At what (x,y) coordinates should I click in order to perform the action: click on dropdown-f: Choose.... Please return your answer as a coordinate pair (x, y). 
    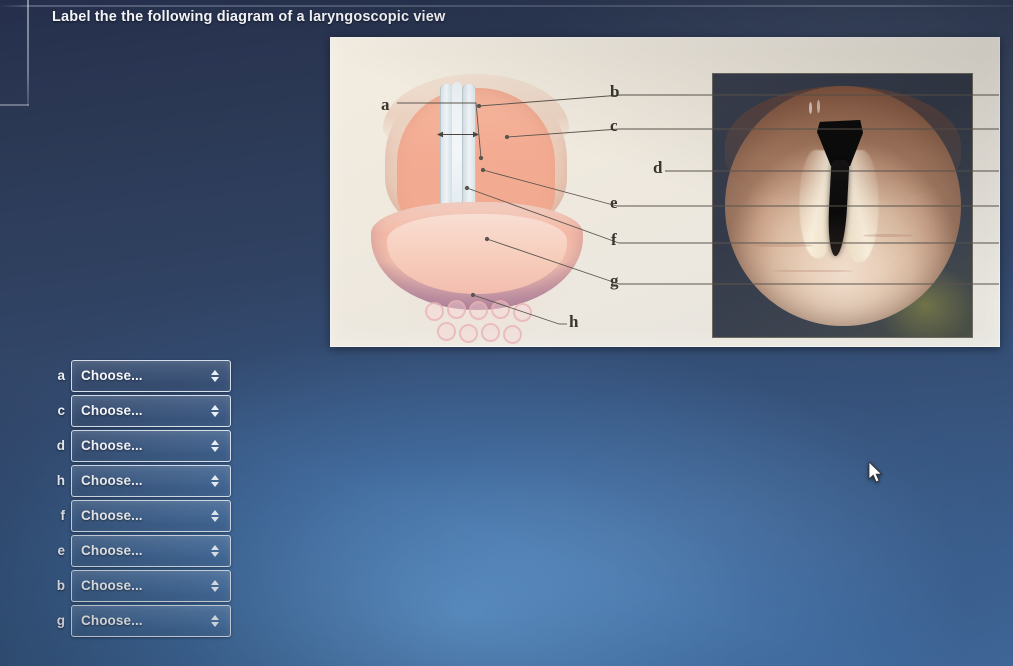
    Looking at the image, I should click on (151, 515).